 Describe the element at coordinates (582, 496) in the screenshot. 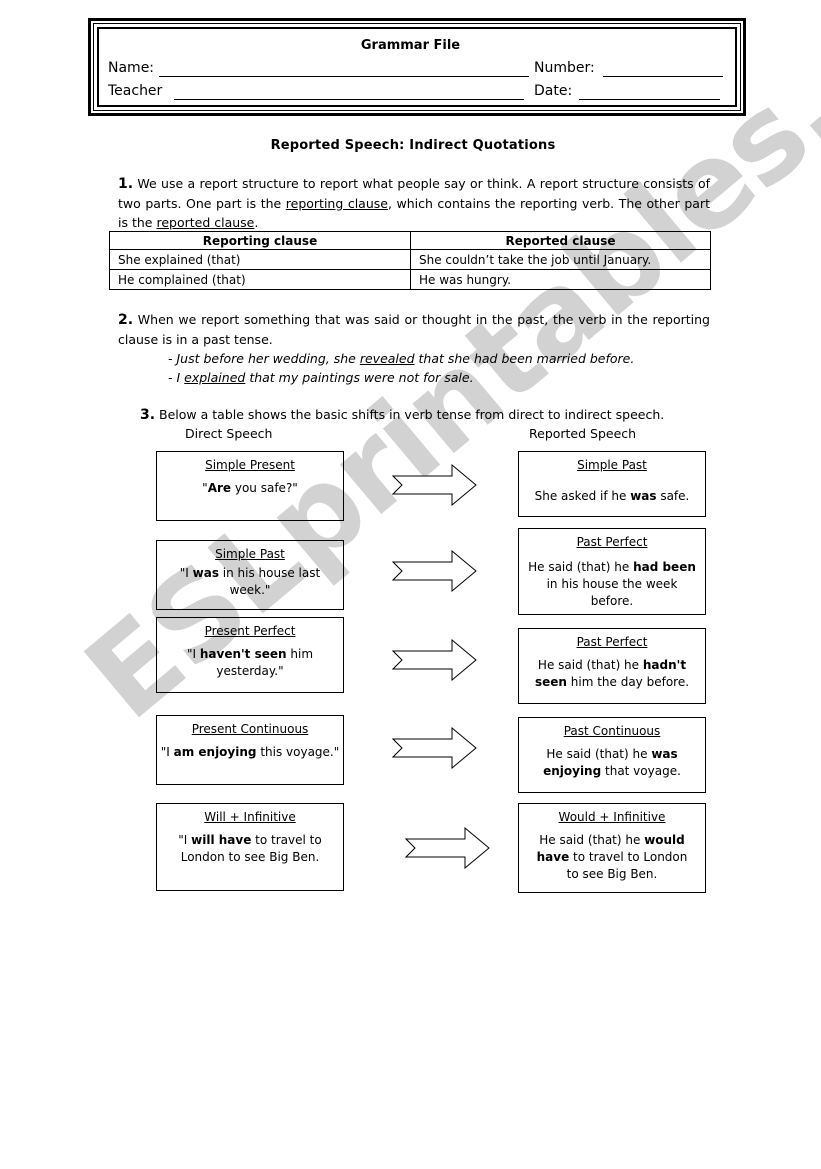

I see `text: She asked if he` at that location.